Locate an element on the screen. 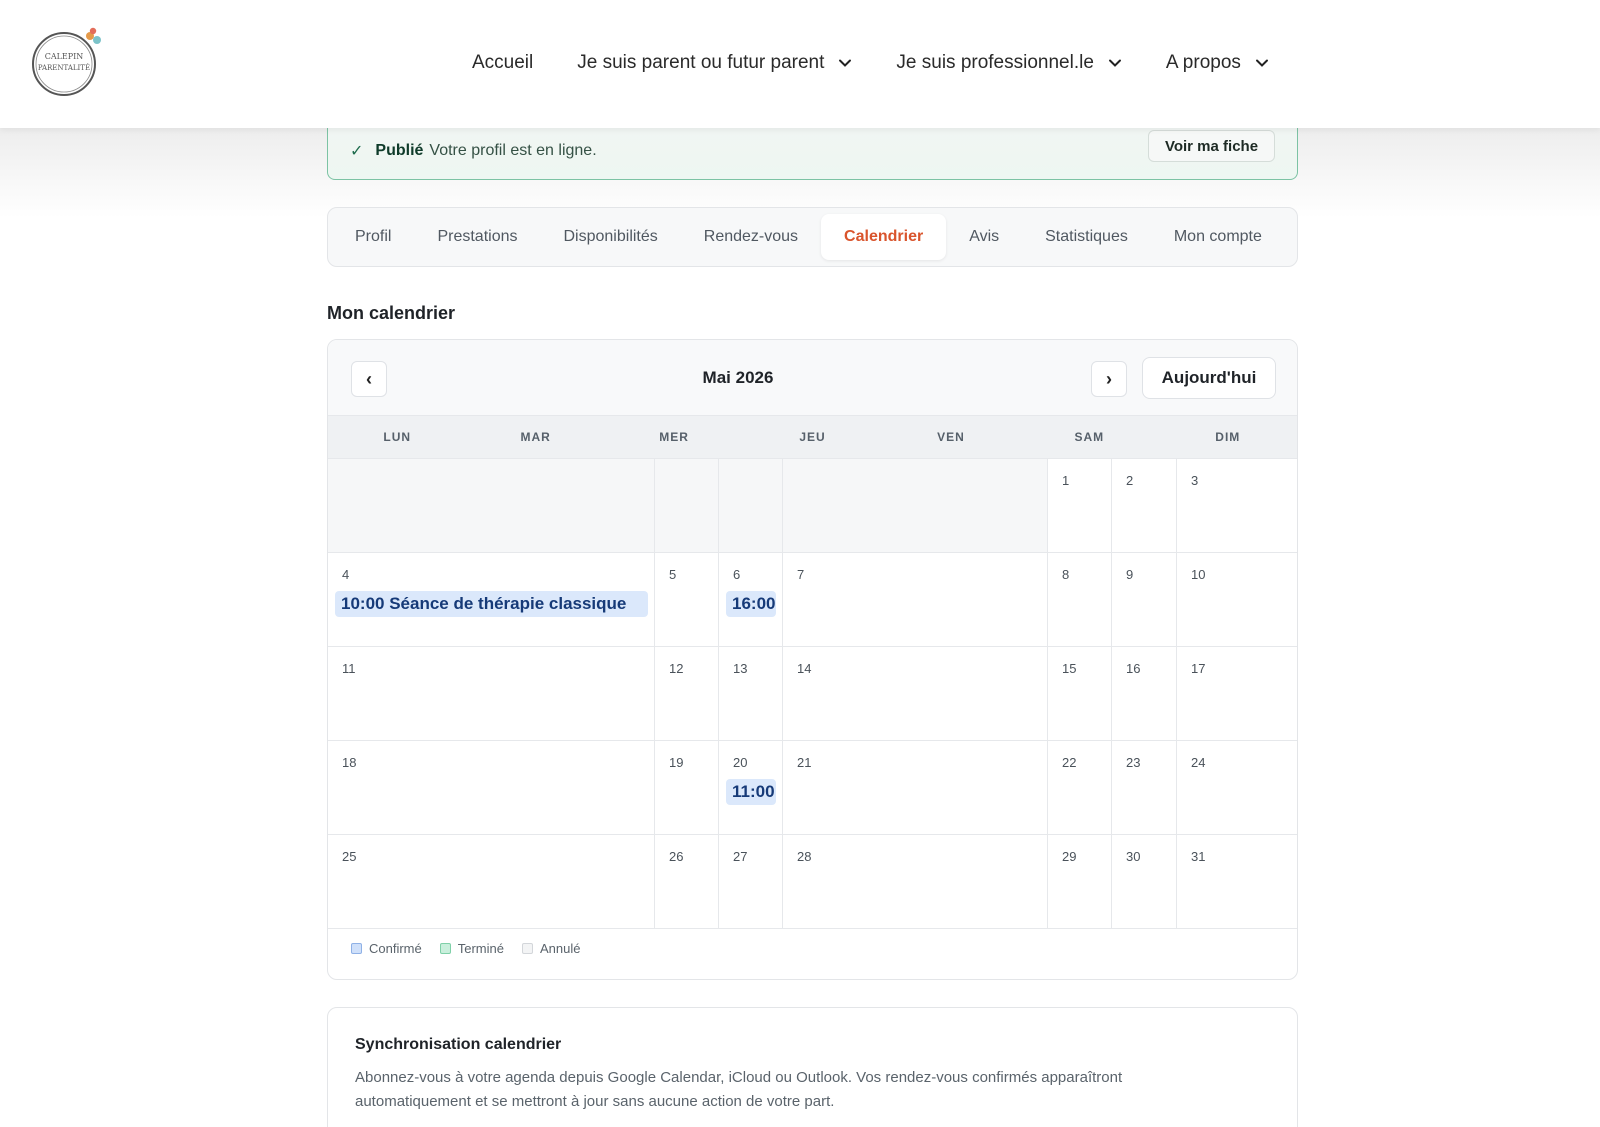 Image resolution: width=1600 pixels, height=1127 pixels. day-number: 30 is located at coordinates (1133, 856).